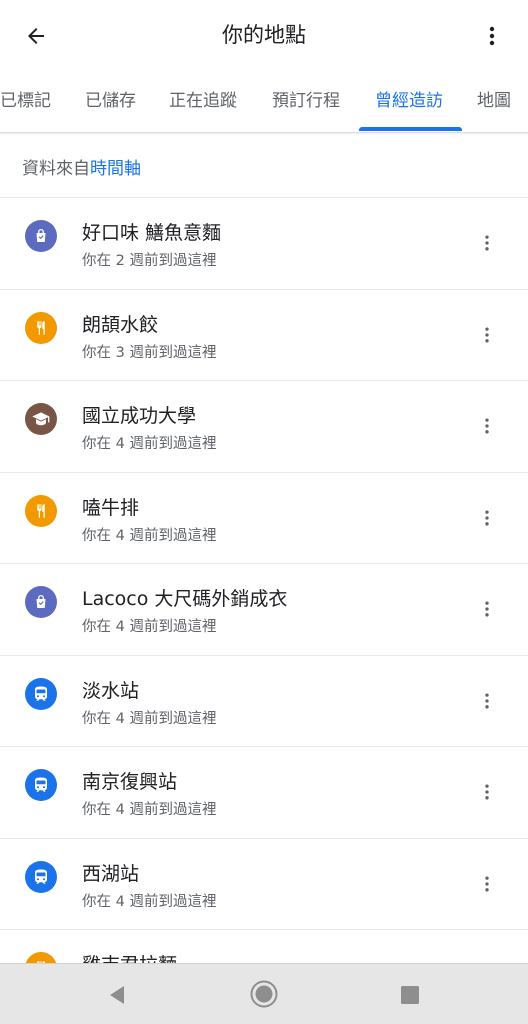 This screenshot has height=1024, width=528. I want to click on visit-time: 你在 2 週前到過這裡, so click(149, 261).